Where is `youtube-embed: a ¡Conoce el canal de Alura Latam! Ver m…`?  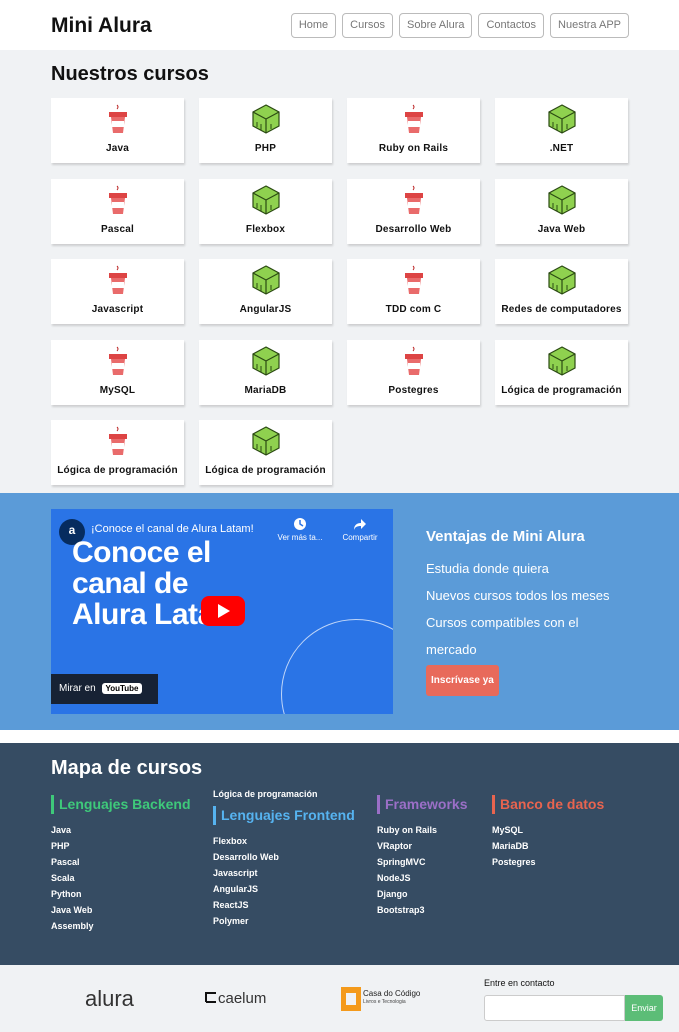 youtube-embed: a ¡Conoce el canal de Alura Latam! Ver m… is located at coordinates (222, 611).